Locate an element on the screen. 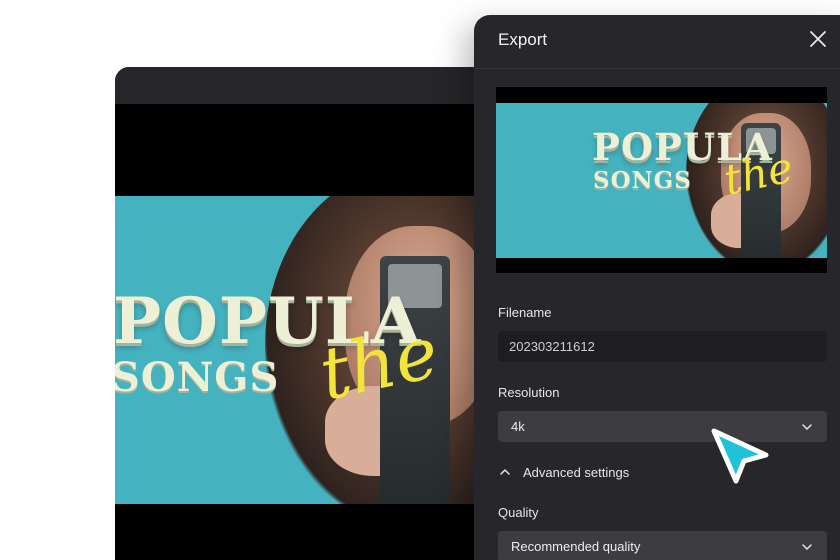 The image size is (840, 560). preview-subtitle-text: SONGS is located at coordinates (642, 180).